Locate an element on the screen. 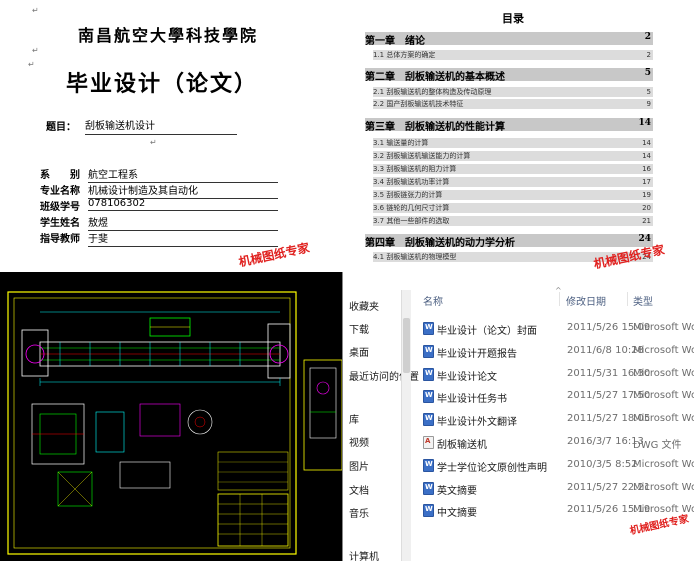 Image resolution: width=694 pixels, height=561 pixels. file-row: 毕业设计任务书2011/5/27 17:50Microsoft Wor is located at coordinates (553, 397).